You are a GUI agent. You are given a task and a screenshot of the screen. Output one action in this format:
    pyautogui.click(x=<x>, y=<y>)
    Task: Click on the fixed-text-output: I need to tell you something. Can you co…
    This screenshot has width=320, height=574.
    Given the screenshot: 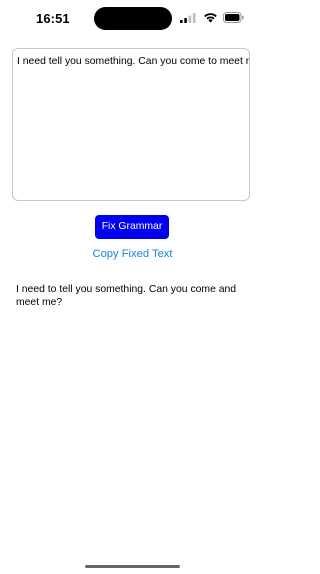 What is the action you would take?
    pyautogui.click(x=126, y=296)
    